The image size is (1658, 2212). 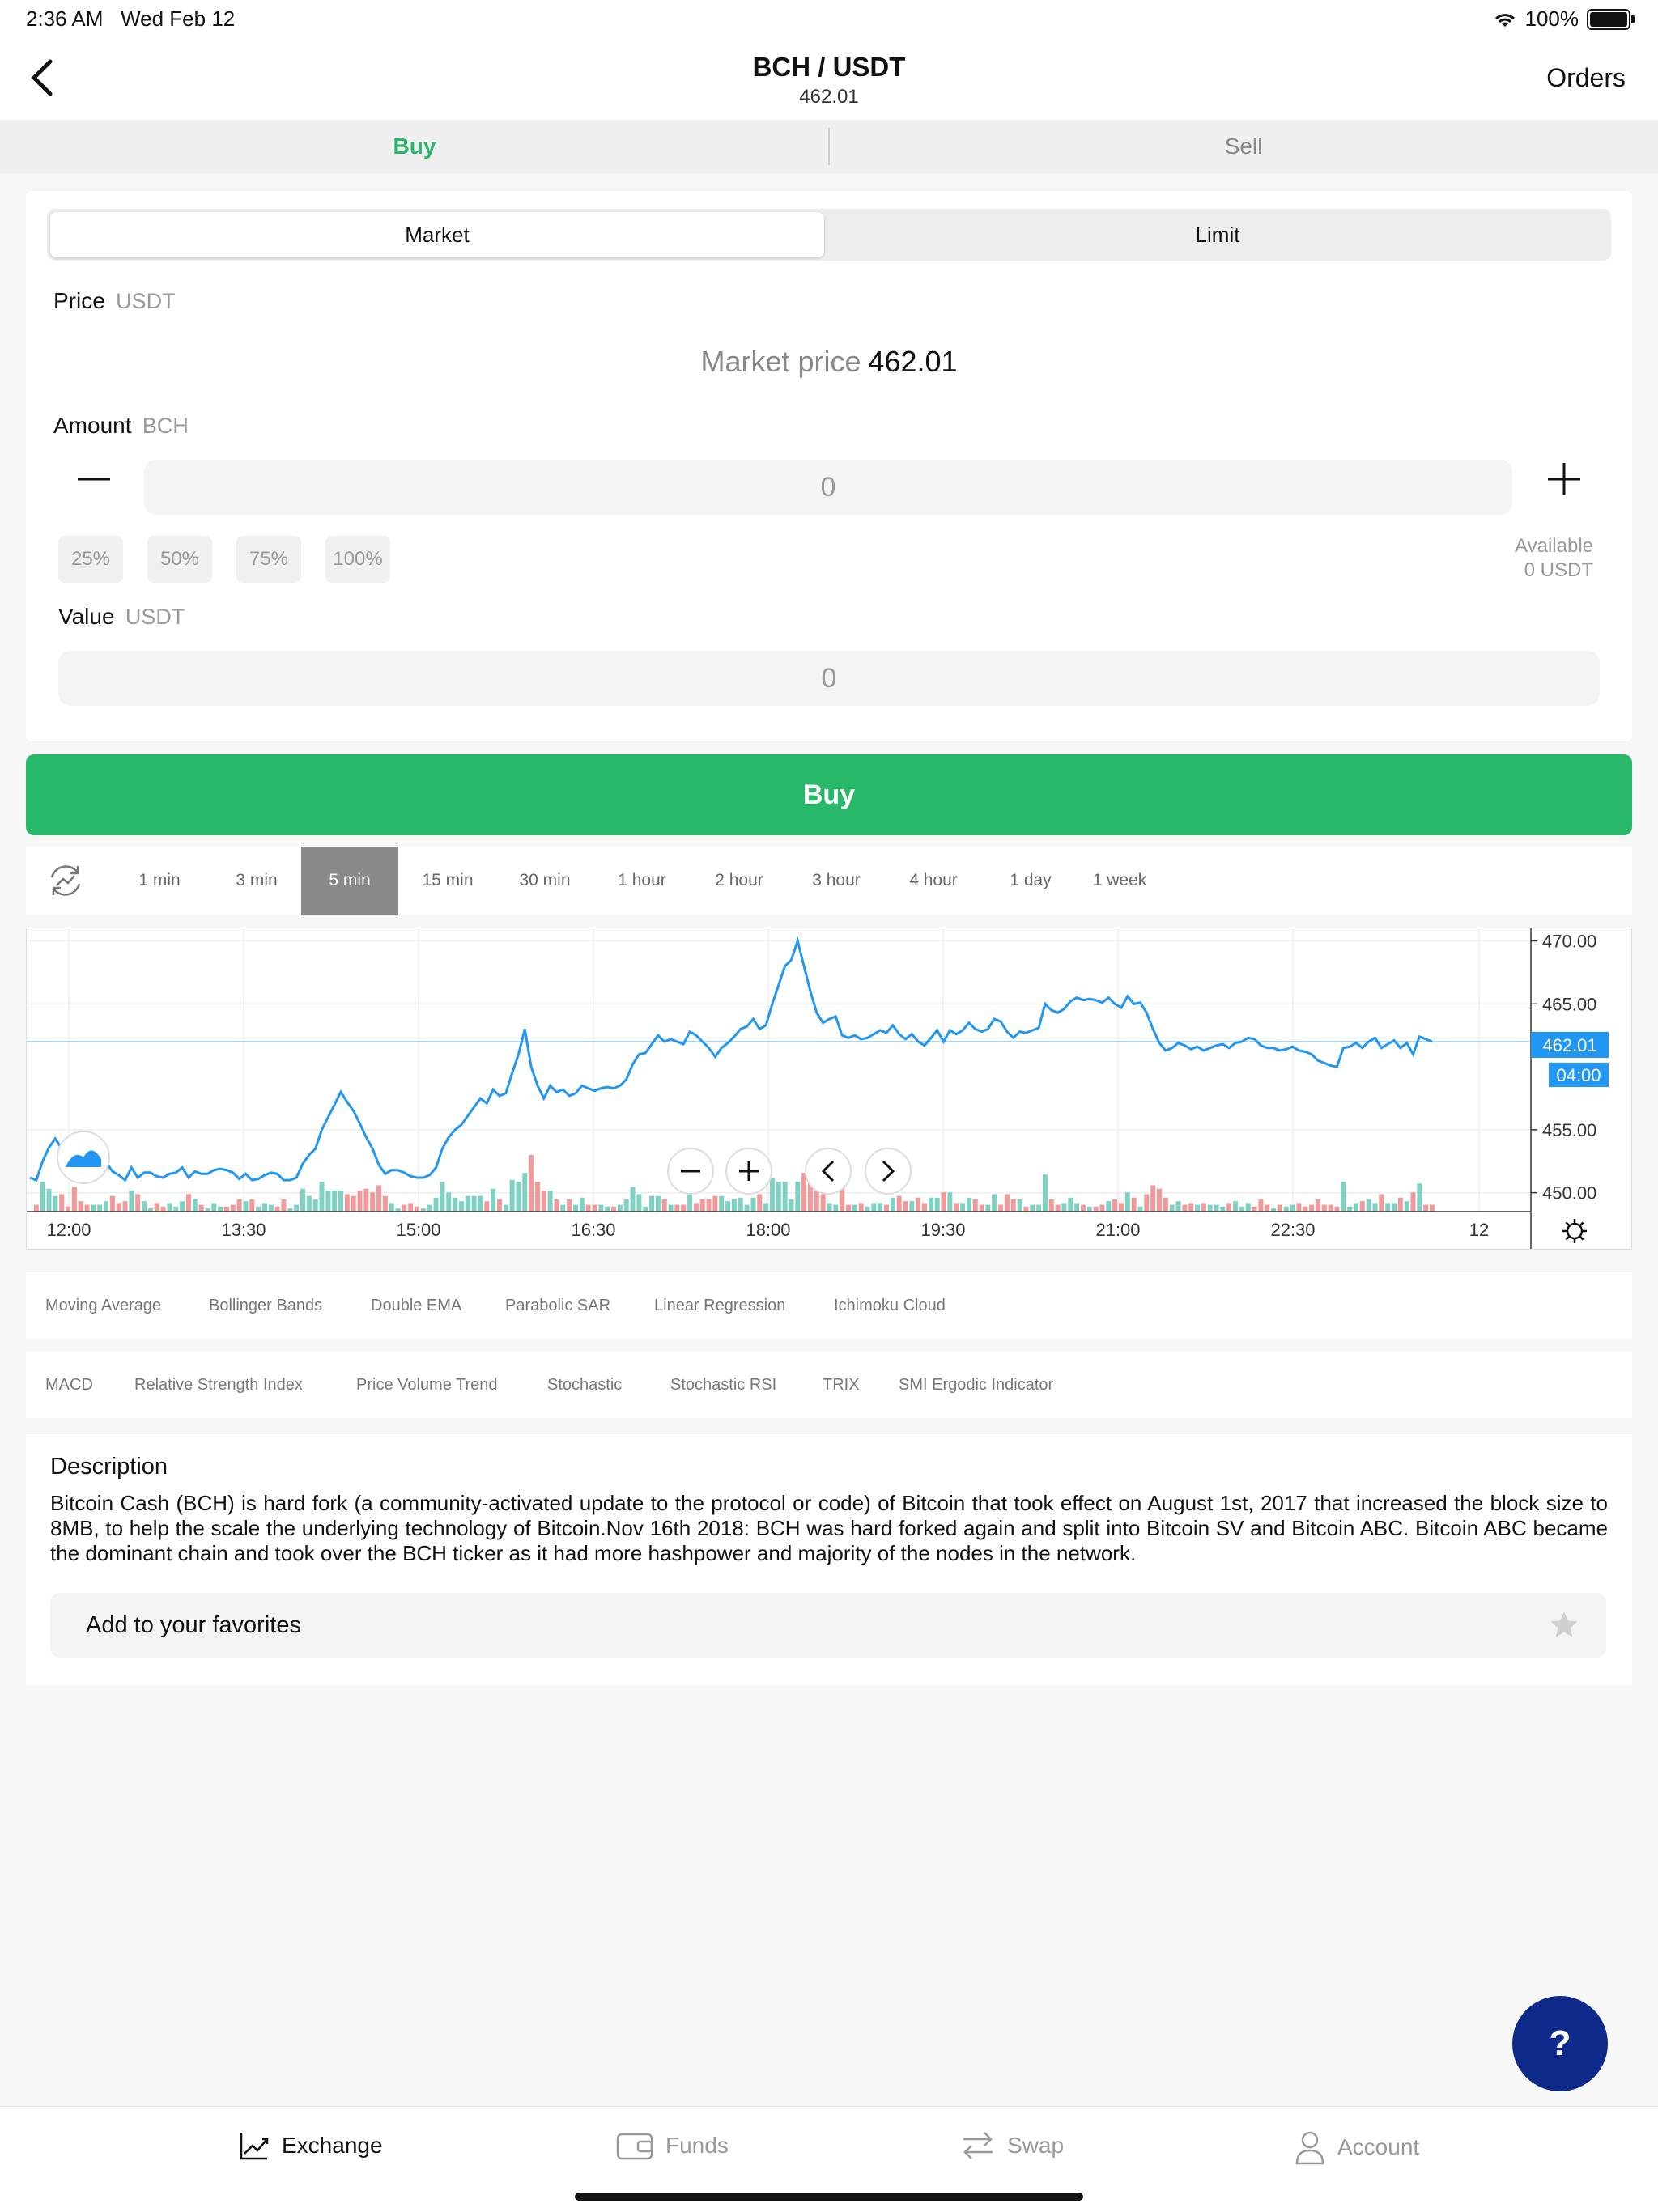 I want to click on percent-100-button: 100%, so click(x=357, y=559).